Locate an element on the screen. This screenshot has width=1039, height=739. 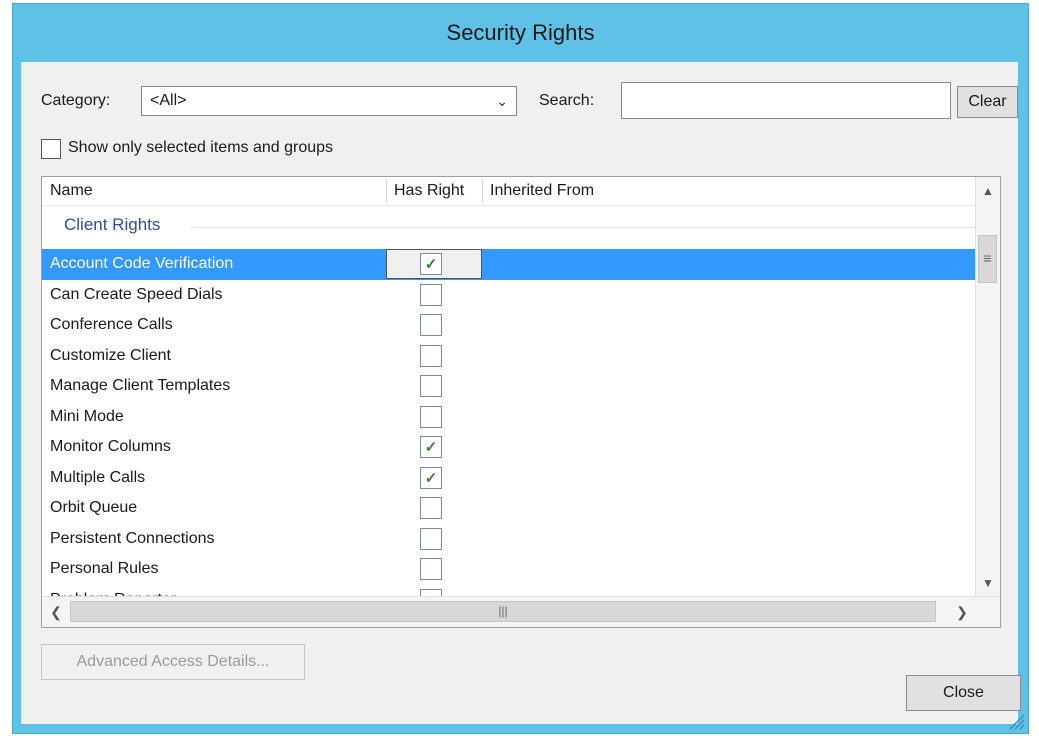
row-name: Multiple Calls is located at coordinates (98, 477).